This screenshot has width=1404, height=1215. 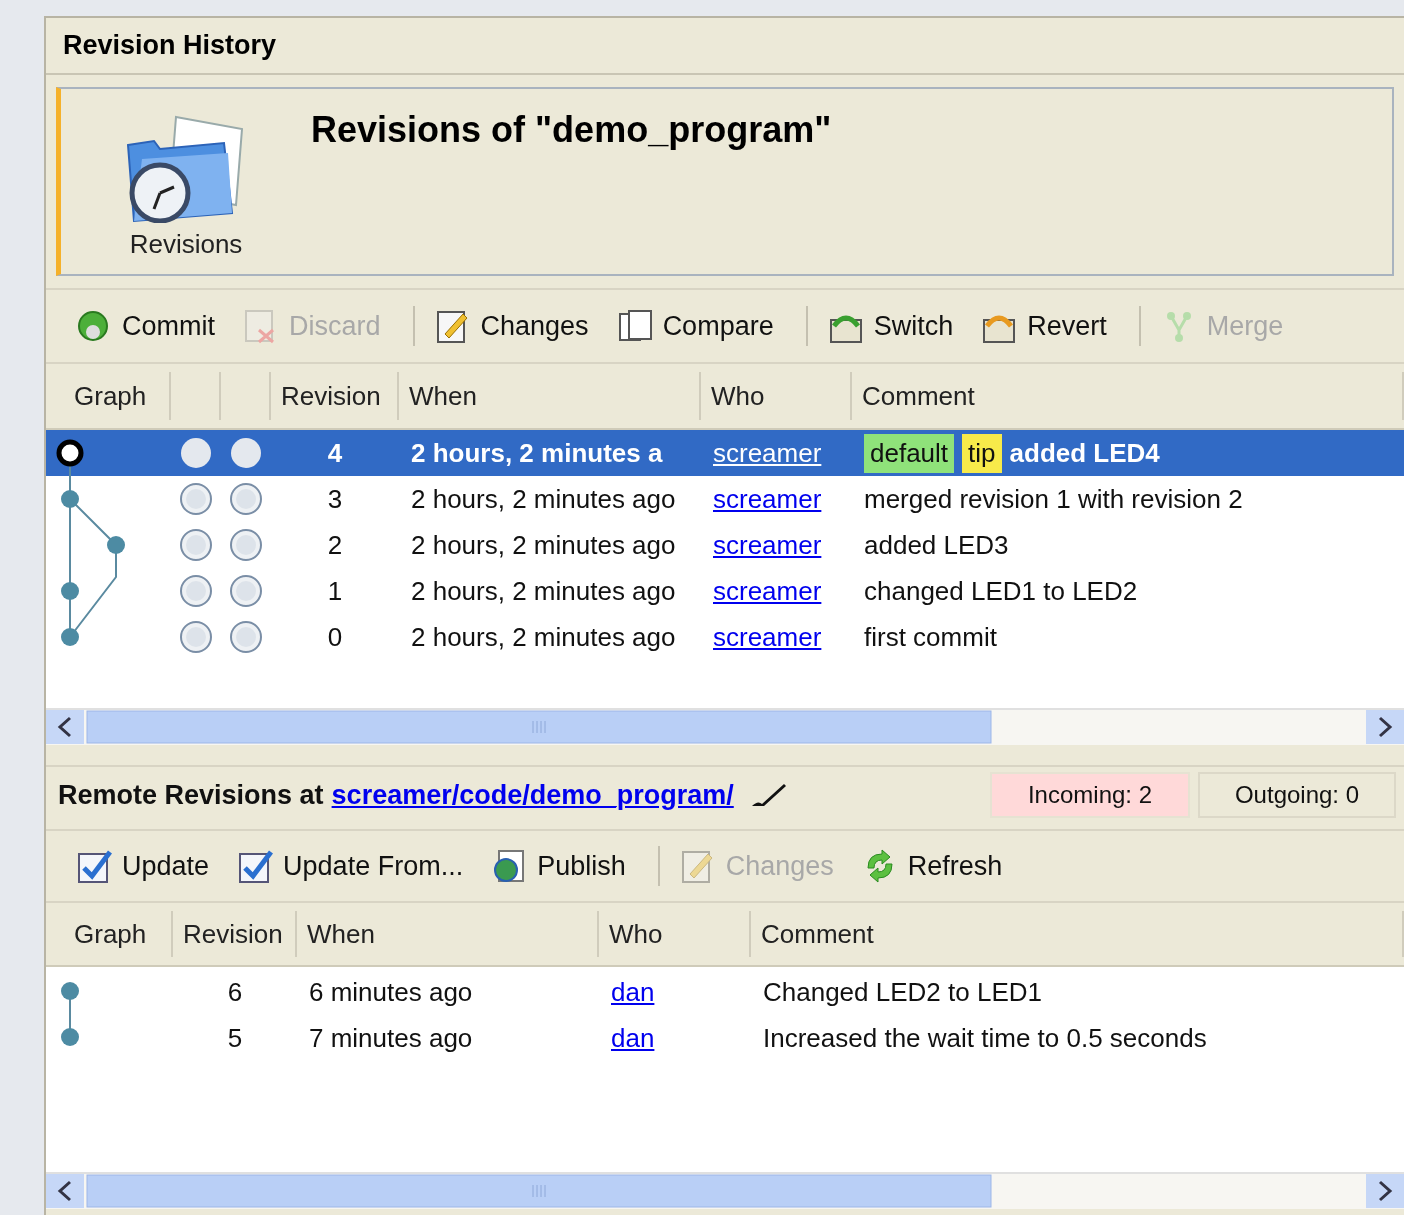 I want to click on table-row: 5 7 minutes ago dan Increased the wait time to 0.5 seconds, so click(x=725, y=1038).